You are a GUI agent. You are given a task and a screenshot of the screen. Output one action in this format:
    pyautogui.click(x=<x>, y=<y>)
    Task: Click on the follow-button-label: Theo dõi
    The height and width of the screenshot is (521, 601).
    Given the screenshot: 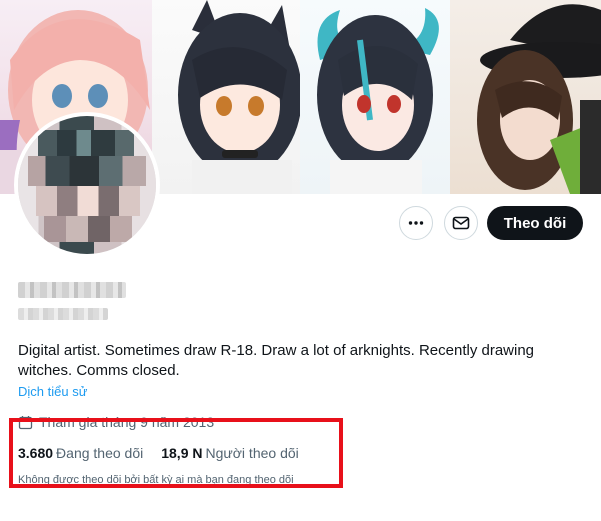 What is the action you would take?
    pyautogui.click(x=535, y=223)
    